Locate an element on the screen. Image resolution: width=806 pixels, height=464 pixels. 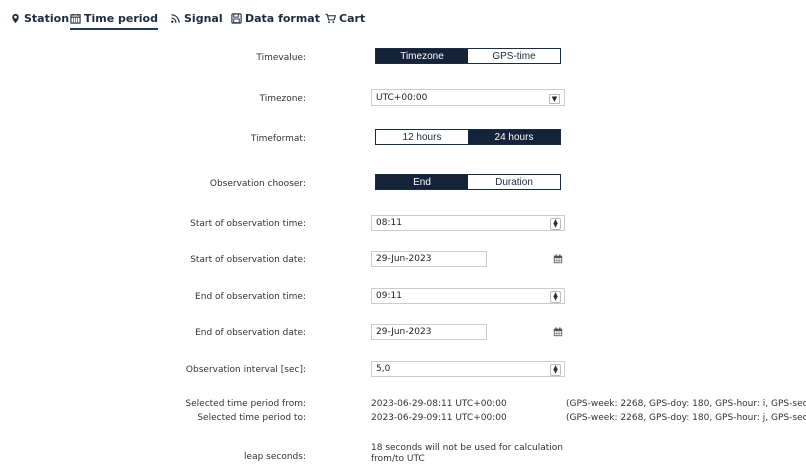
tab-signal: Signal is located at coordinates (196, 18).